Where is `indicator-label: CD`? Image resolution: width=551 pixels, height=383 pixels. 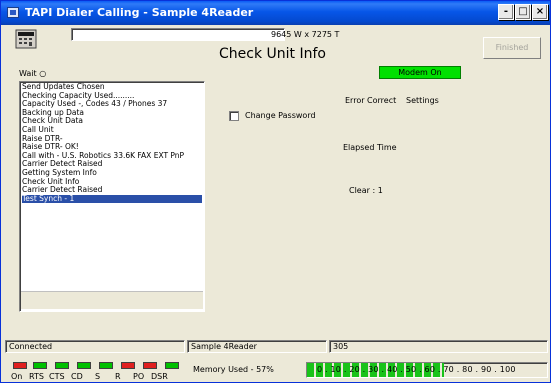
indicator-label: CD is located at coordinates (77, 376).